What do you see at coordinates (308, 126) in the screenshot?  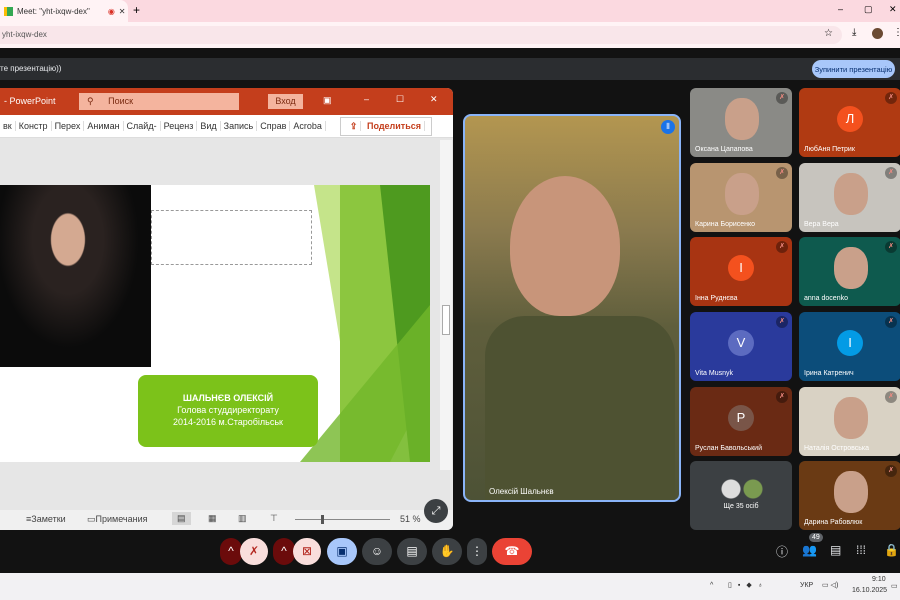 I see `ribbon-tab: Acroba` at bounding box center [308, 126].